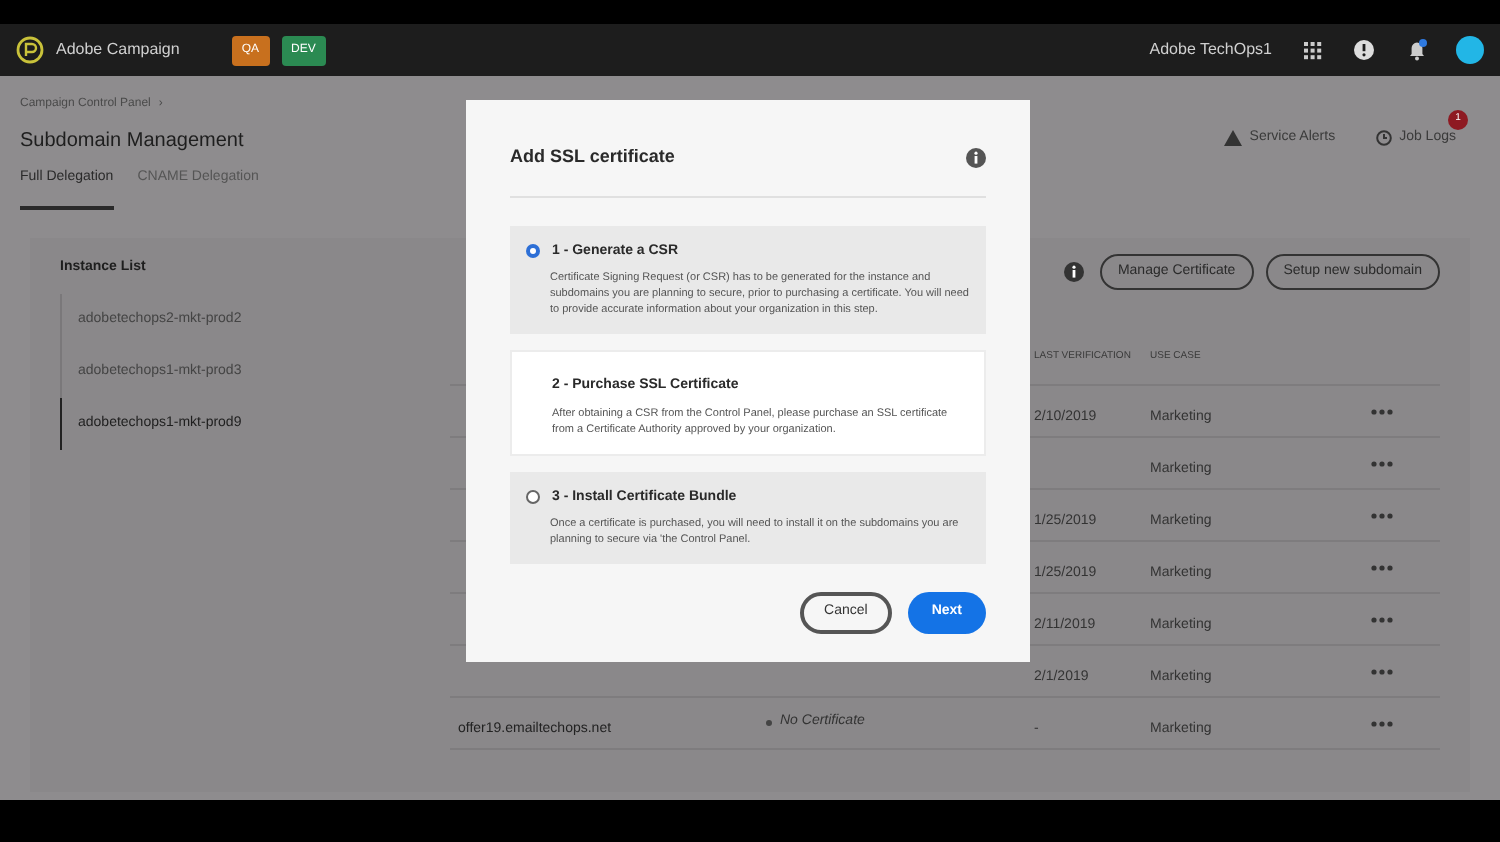  What do you see at coordinates (1470, 50) in the screenshot?
I see `avatar-icon` at bounding box center [1470, 50].